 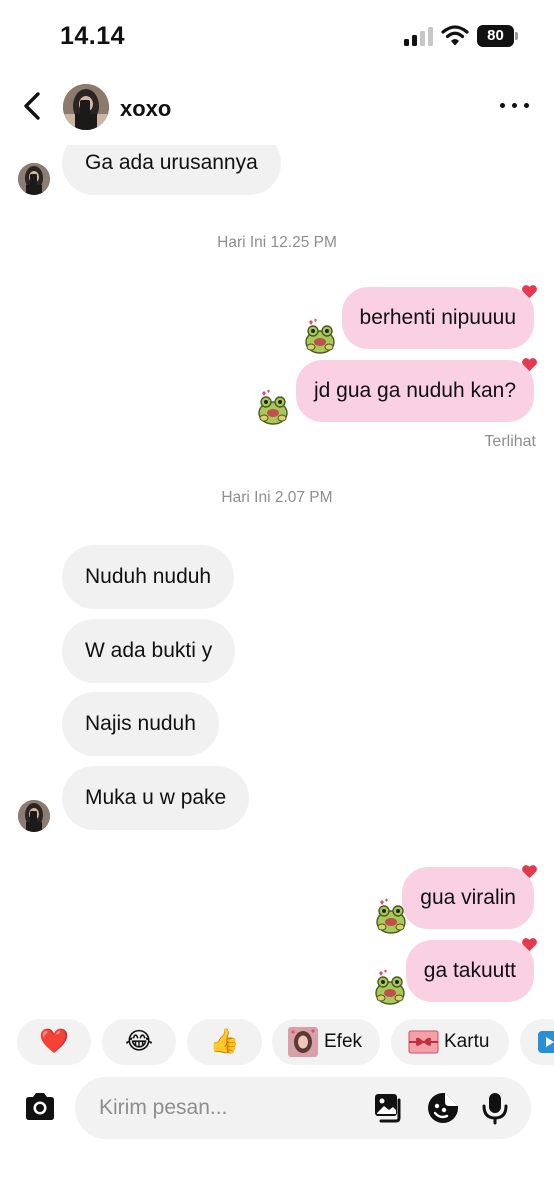 What do you see at coordinates (277, 242) in the screenshot?
I see `timestamp: Hari Ini 12.25 PM` at bounding box center [277, 242].